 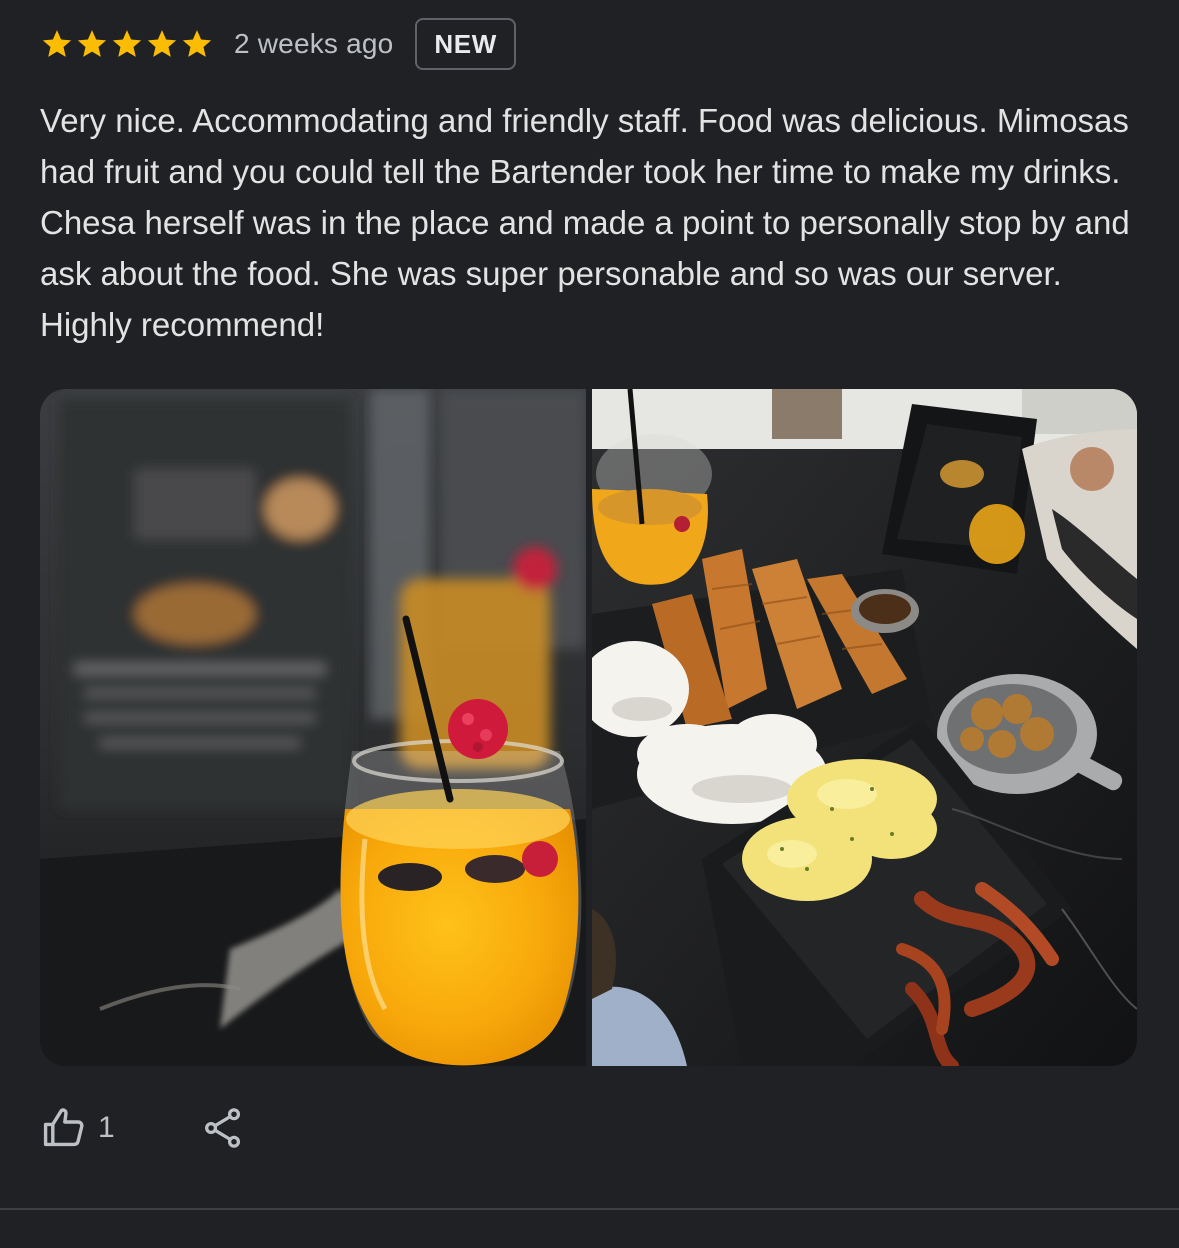 What do you see at coordinates (106, 1127) in the screenshot?
I see `like-count: 1` at bounding box center [106, 1127].